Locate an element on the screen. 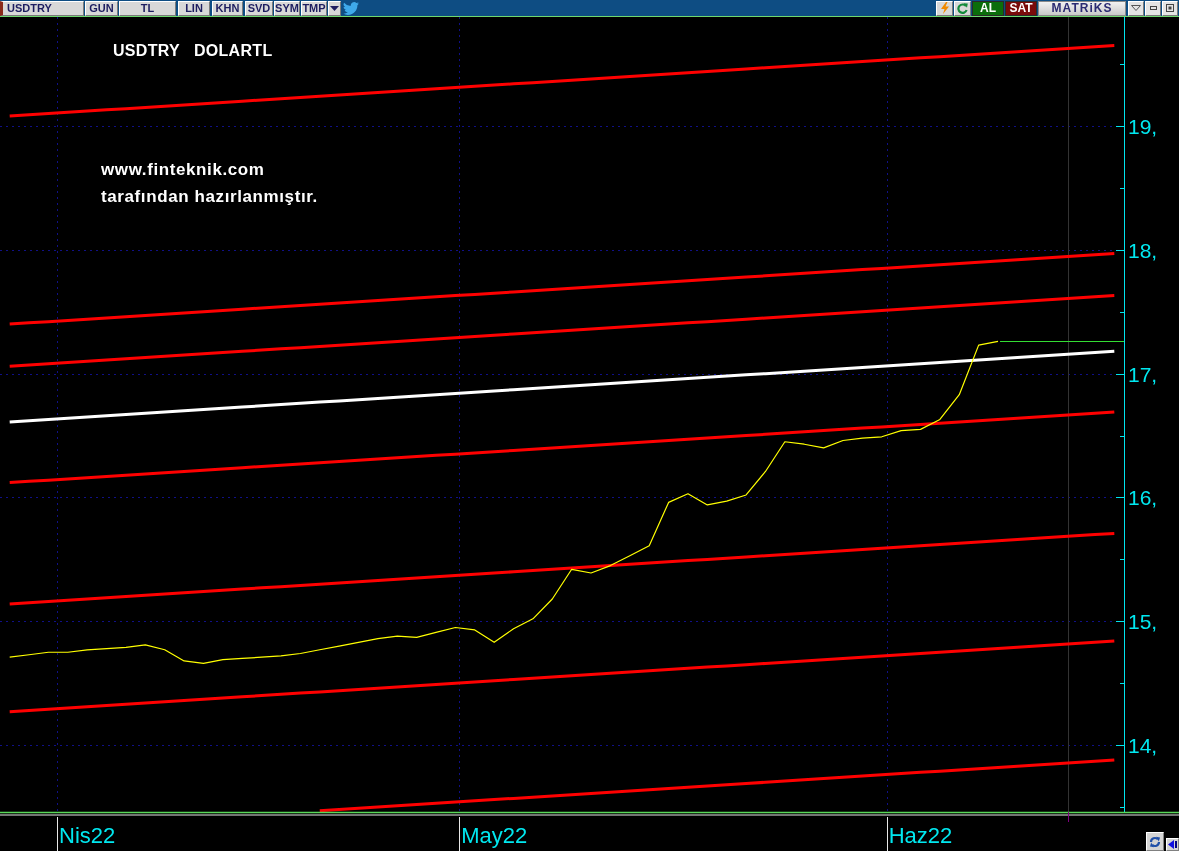  axis-label: 15, is located at coordinates (1143, 621).